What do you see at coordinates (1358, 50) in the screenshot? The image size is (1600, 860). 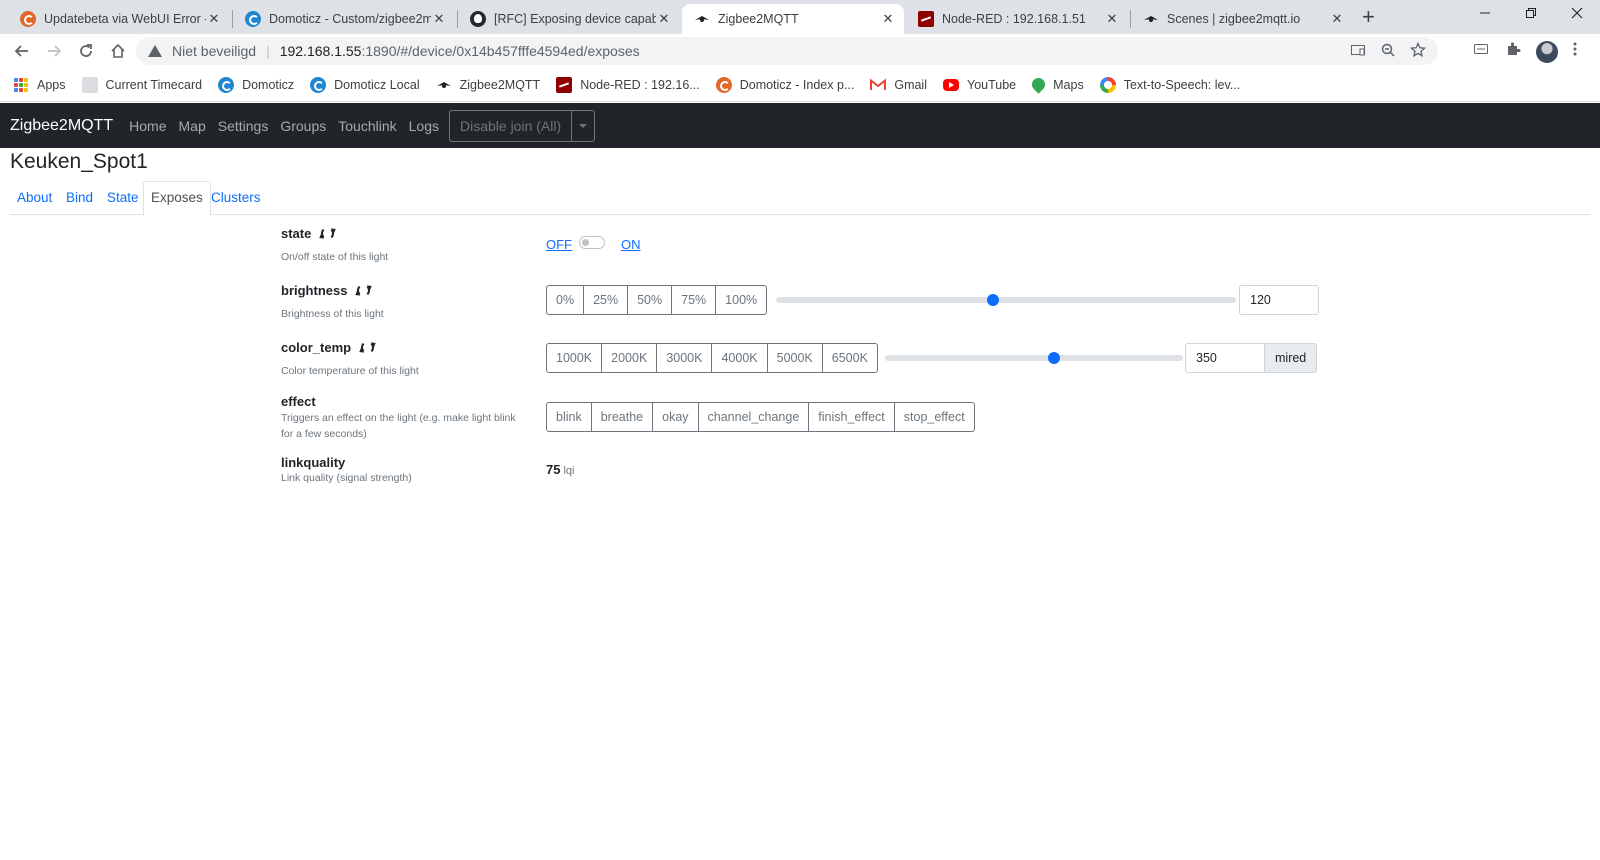 I see `cast-icon` at bounding box center [1358, 50].